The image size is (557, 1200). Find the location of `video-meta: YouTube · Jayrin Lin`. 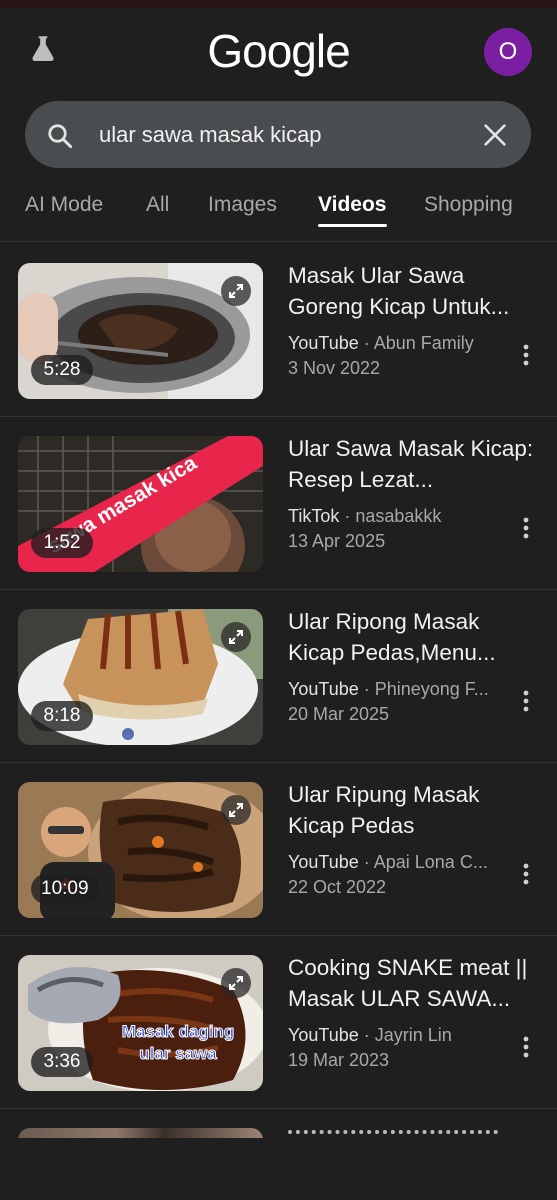

video-meta: YouTube · Jayrin Lin is located at coordinates (370, 1035).